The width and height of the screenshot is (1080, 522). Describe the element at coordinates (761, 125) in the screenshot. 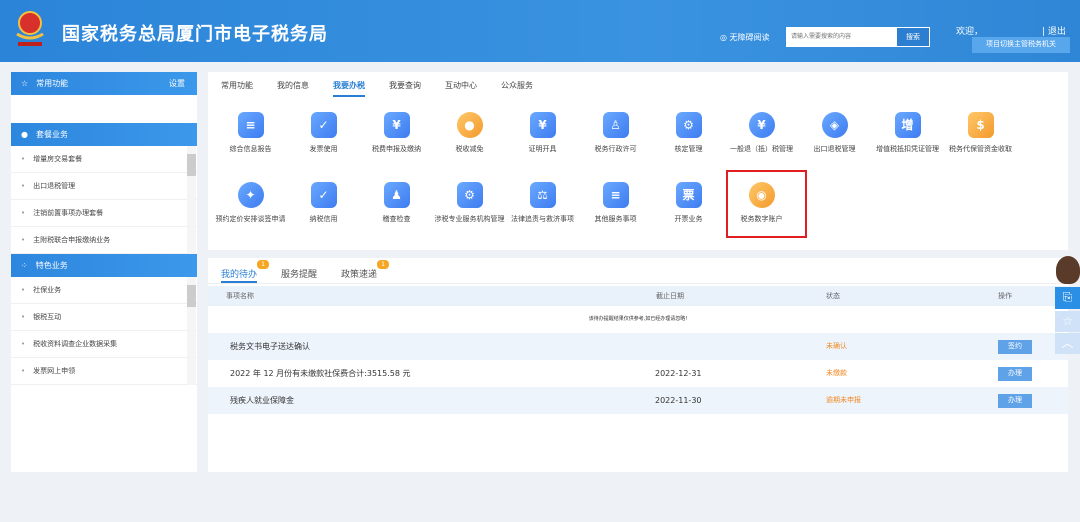

I see `refund-cycle-icon: ¥` at that location.